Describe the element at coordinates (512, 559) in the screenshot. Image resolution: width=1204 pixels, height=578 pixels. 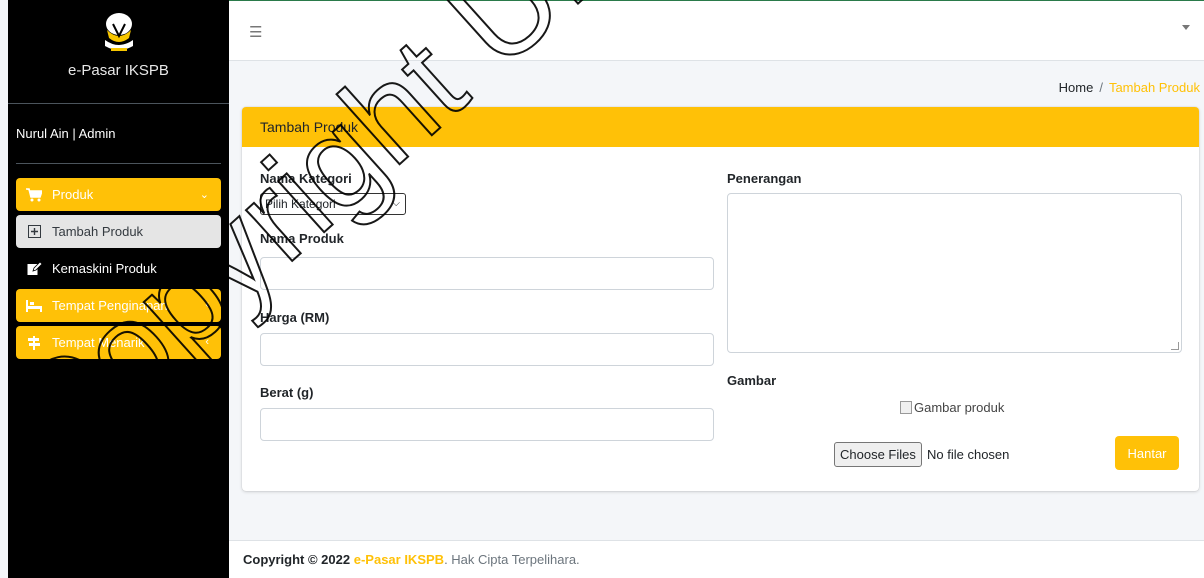
I see `footer-rights: . Hak Cipta Terpelihara.` at that location.